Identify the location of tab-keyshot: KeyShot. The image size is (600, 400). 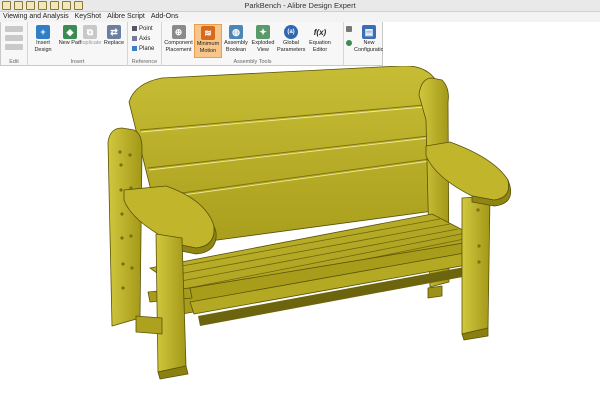
(88, 17).